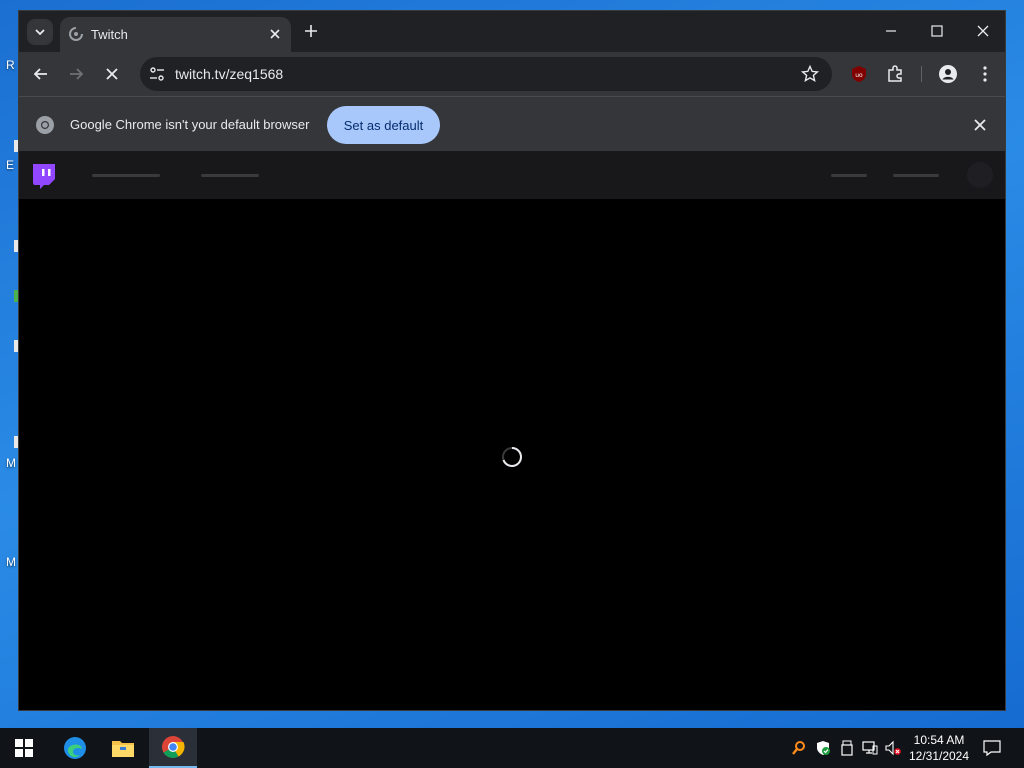 This screenshot has height=768, width=1024. What do you see at coordinates (12, 65) in the screenshot?
I see `desktop-icon-label: R` at bounding box center [12, 65].